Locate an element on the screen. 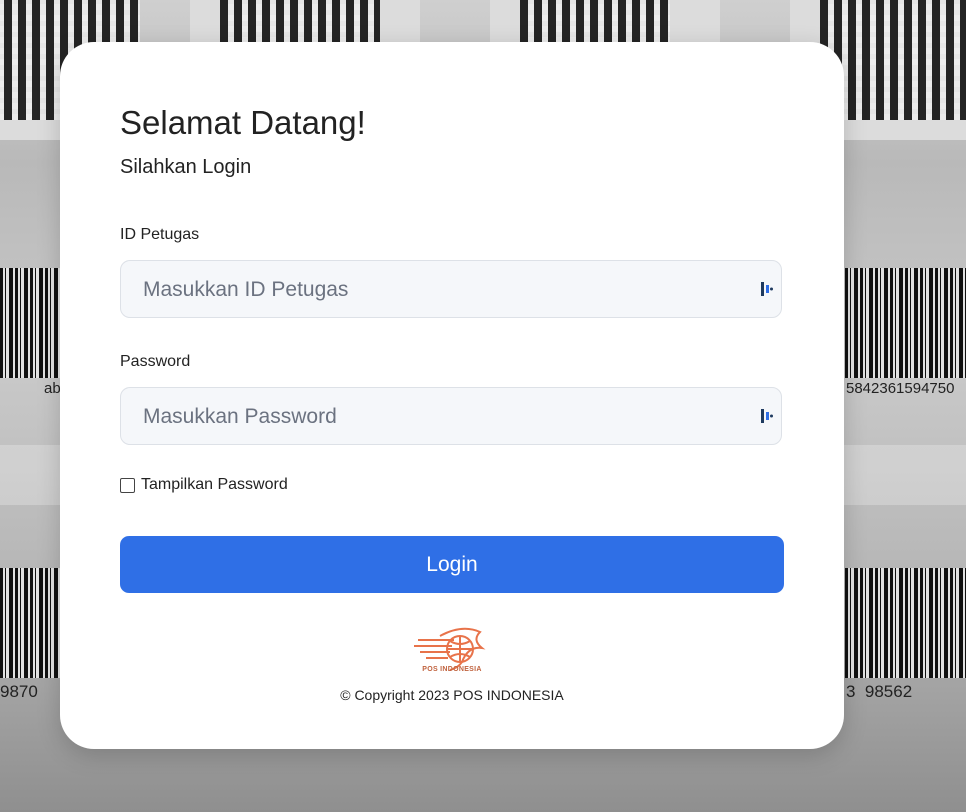 The width and height of the screenshot is (966, 812). page-title: Selamat Datang! is located at coordinates (243, 122).